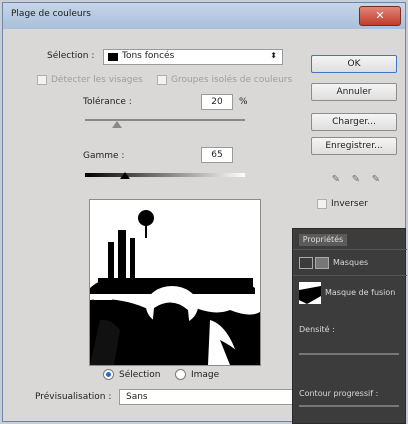 Image resolution: width=408 pixels, height=424 pixels. I want to click on previsualisation-row: Prévisualisation : Sans, so click(167, 397).